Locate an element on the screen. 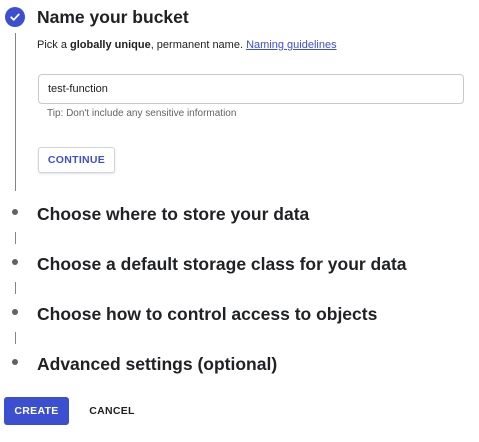  continue-button: CONTINUE is located at coordinates (76, 160).